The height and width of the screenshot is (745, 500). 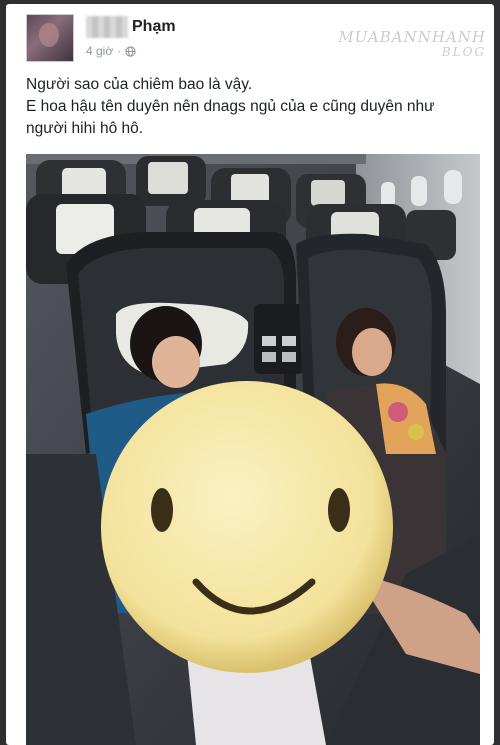 I want to click on globe-icon, so click(x=130, y=51).